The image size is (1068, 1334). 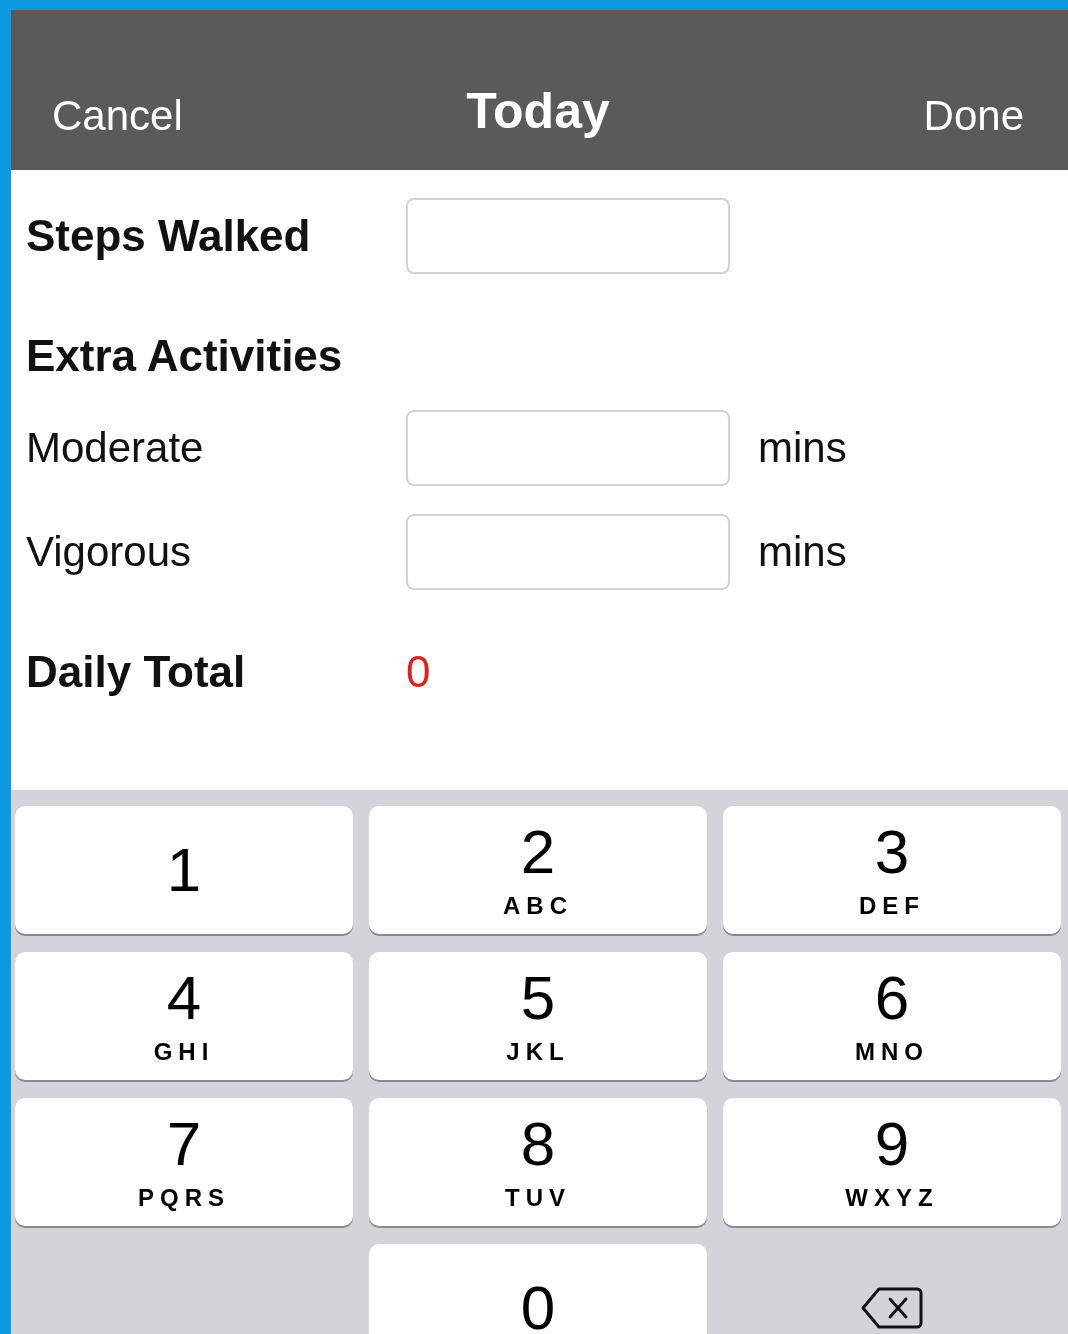 I want to click on screen-title: Today, so click(x=538, y=111).